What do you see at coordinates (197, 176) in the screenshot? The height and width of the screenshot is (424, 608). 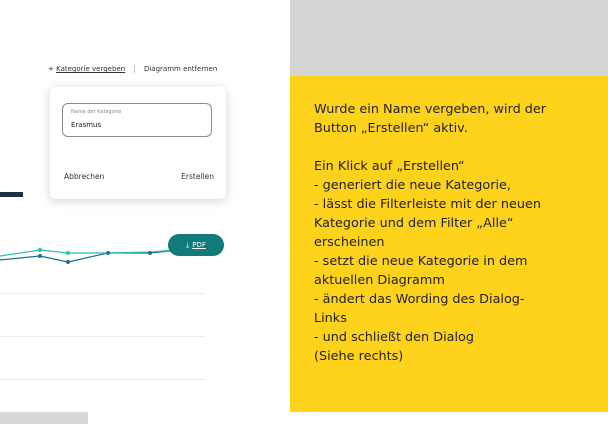 I see `create-button: Erstellen` at bounding box center [197, 176].